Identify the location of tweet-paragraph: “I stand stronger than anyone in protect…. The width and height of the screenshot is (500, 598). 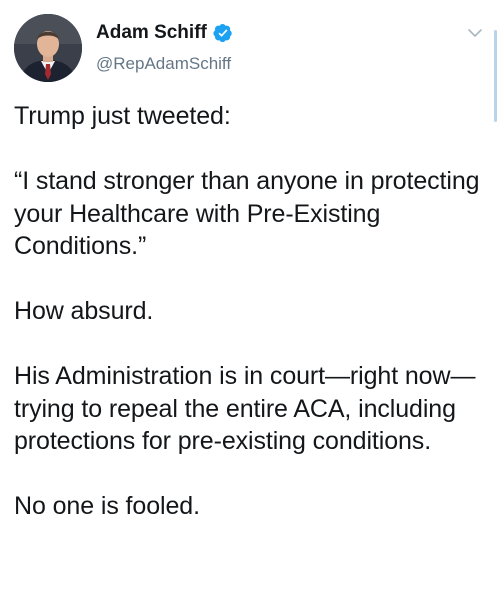
(247, 213).